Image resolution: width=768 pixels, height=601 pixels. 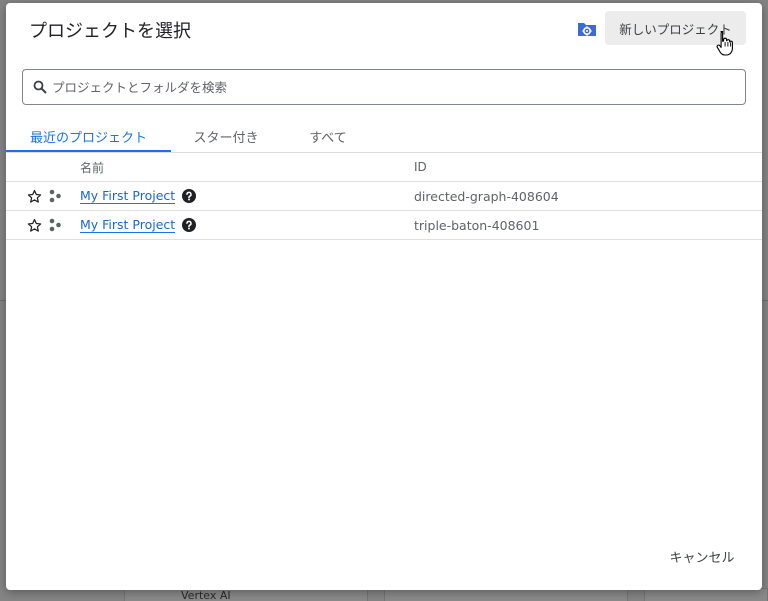 I want to click on hand-pointer-icon, so click(x=724, y=43).